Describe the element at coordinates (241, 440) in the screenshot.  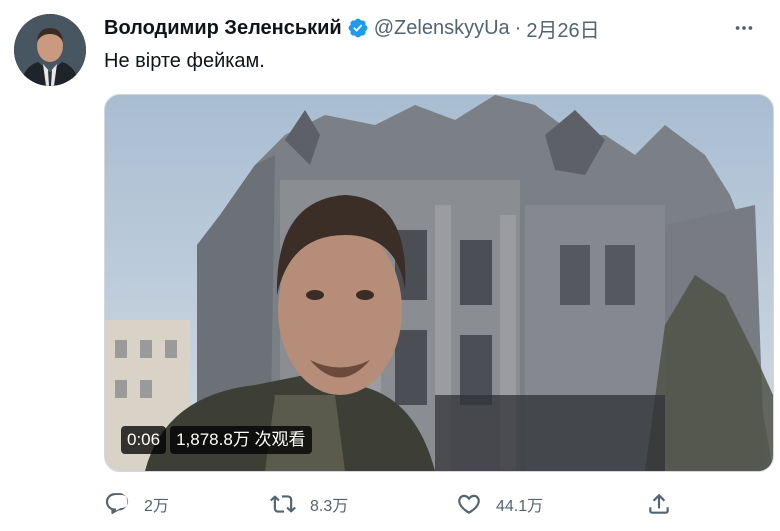
I see `video-view-count: 1,878.8万 次观看` at that location.